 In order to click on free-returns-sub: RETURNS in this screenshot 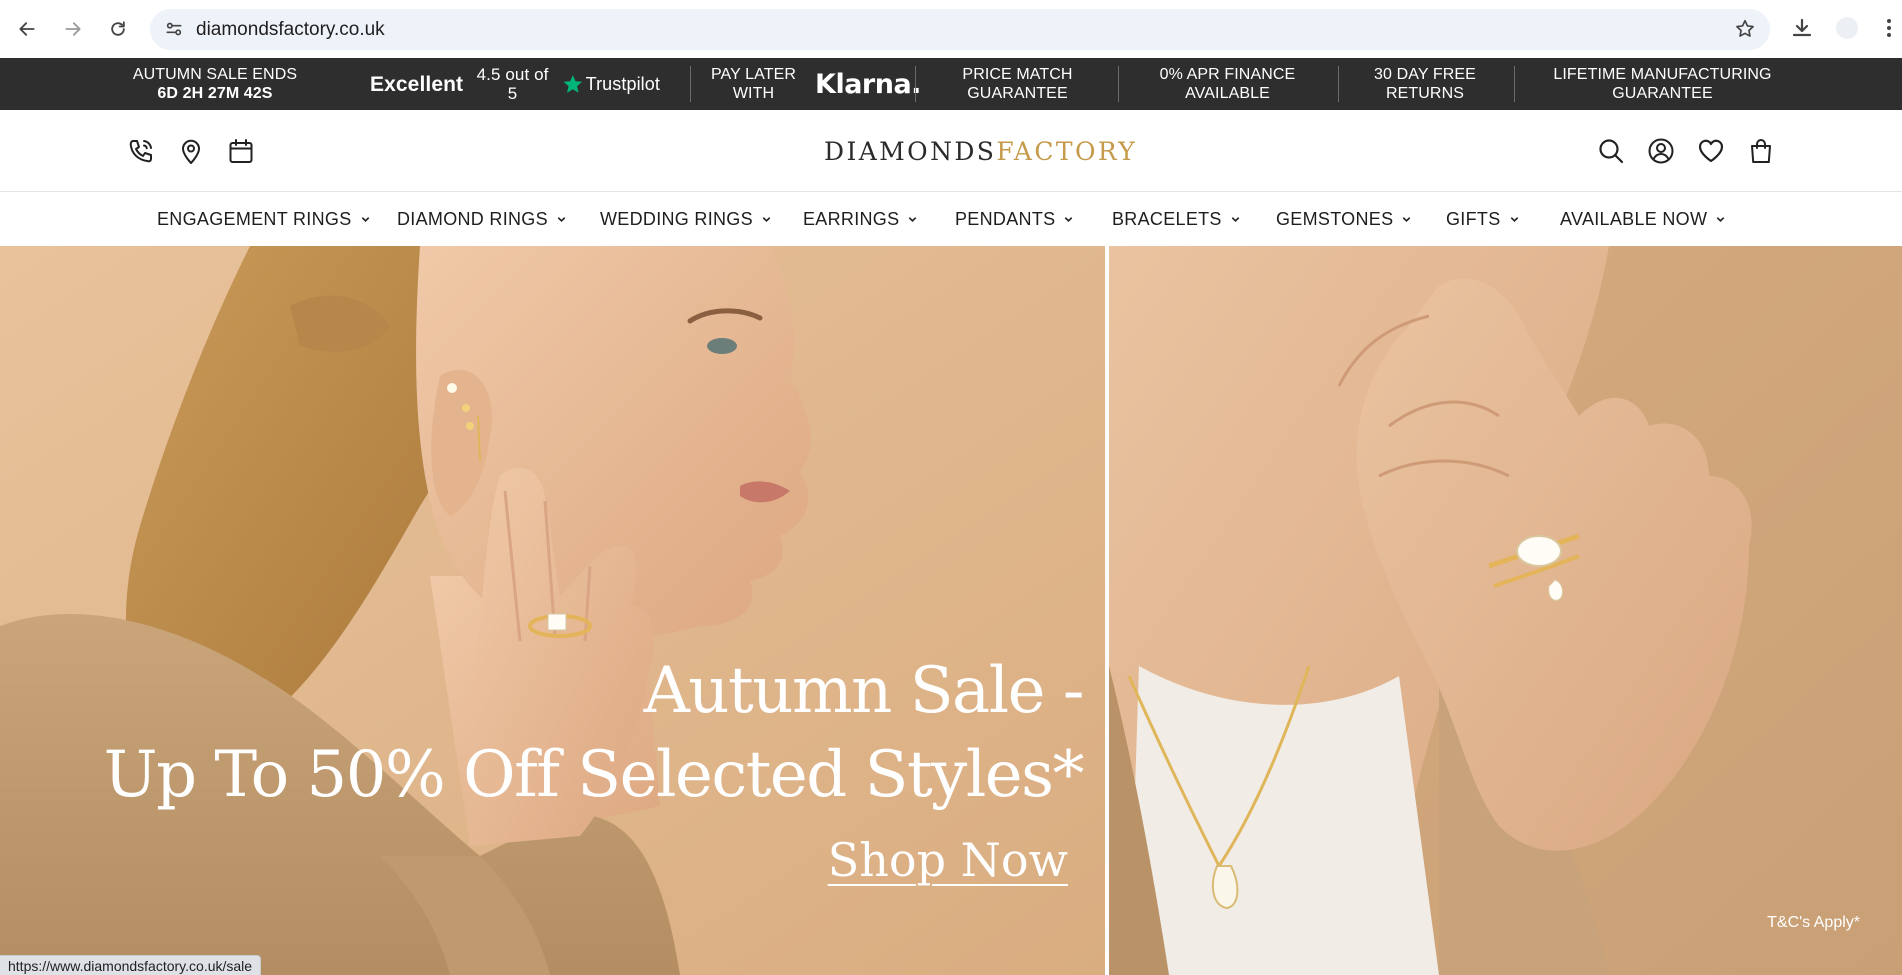, I will do `click(1425, 93)`.